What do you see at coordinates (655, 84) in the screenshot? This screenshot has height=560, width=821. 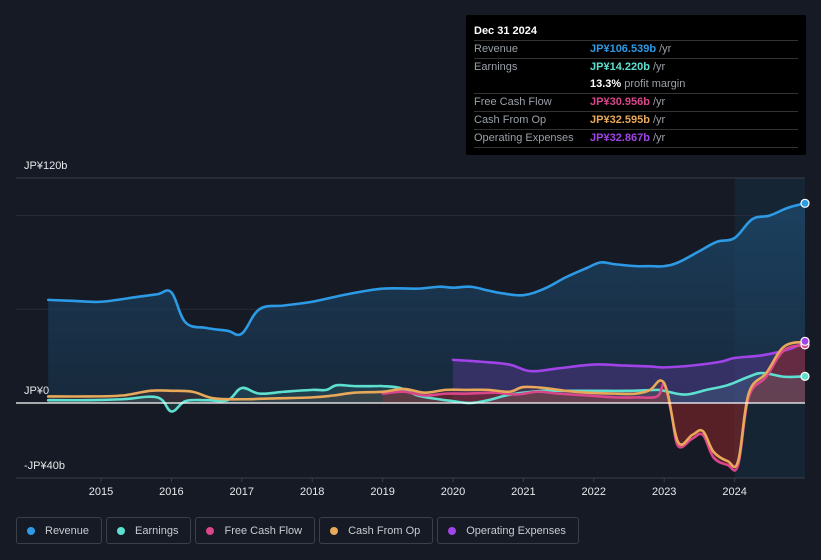 I see `tooltip-row-unit: profit margin` at bounding box center [655, 84].